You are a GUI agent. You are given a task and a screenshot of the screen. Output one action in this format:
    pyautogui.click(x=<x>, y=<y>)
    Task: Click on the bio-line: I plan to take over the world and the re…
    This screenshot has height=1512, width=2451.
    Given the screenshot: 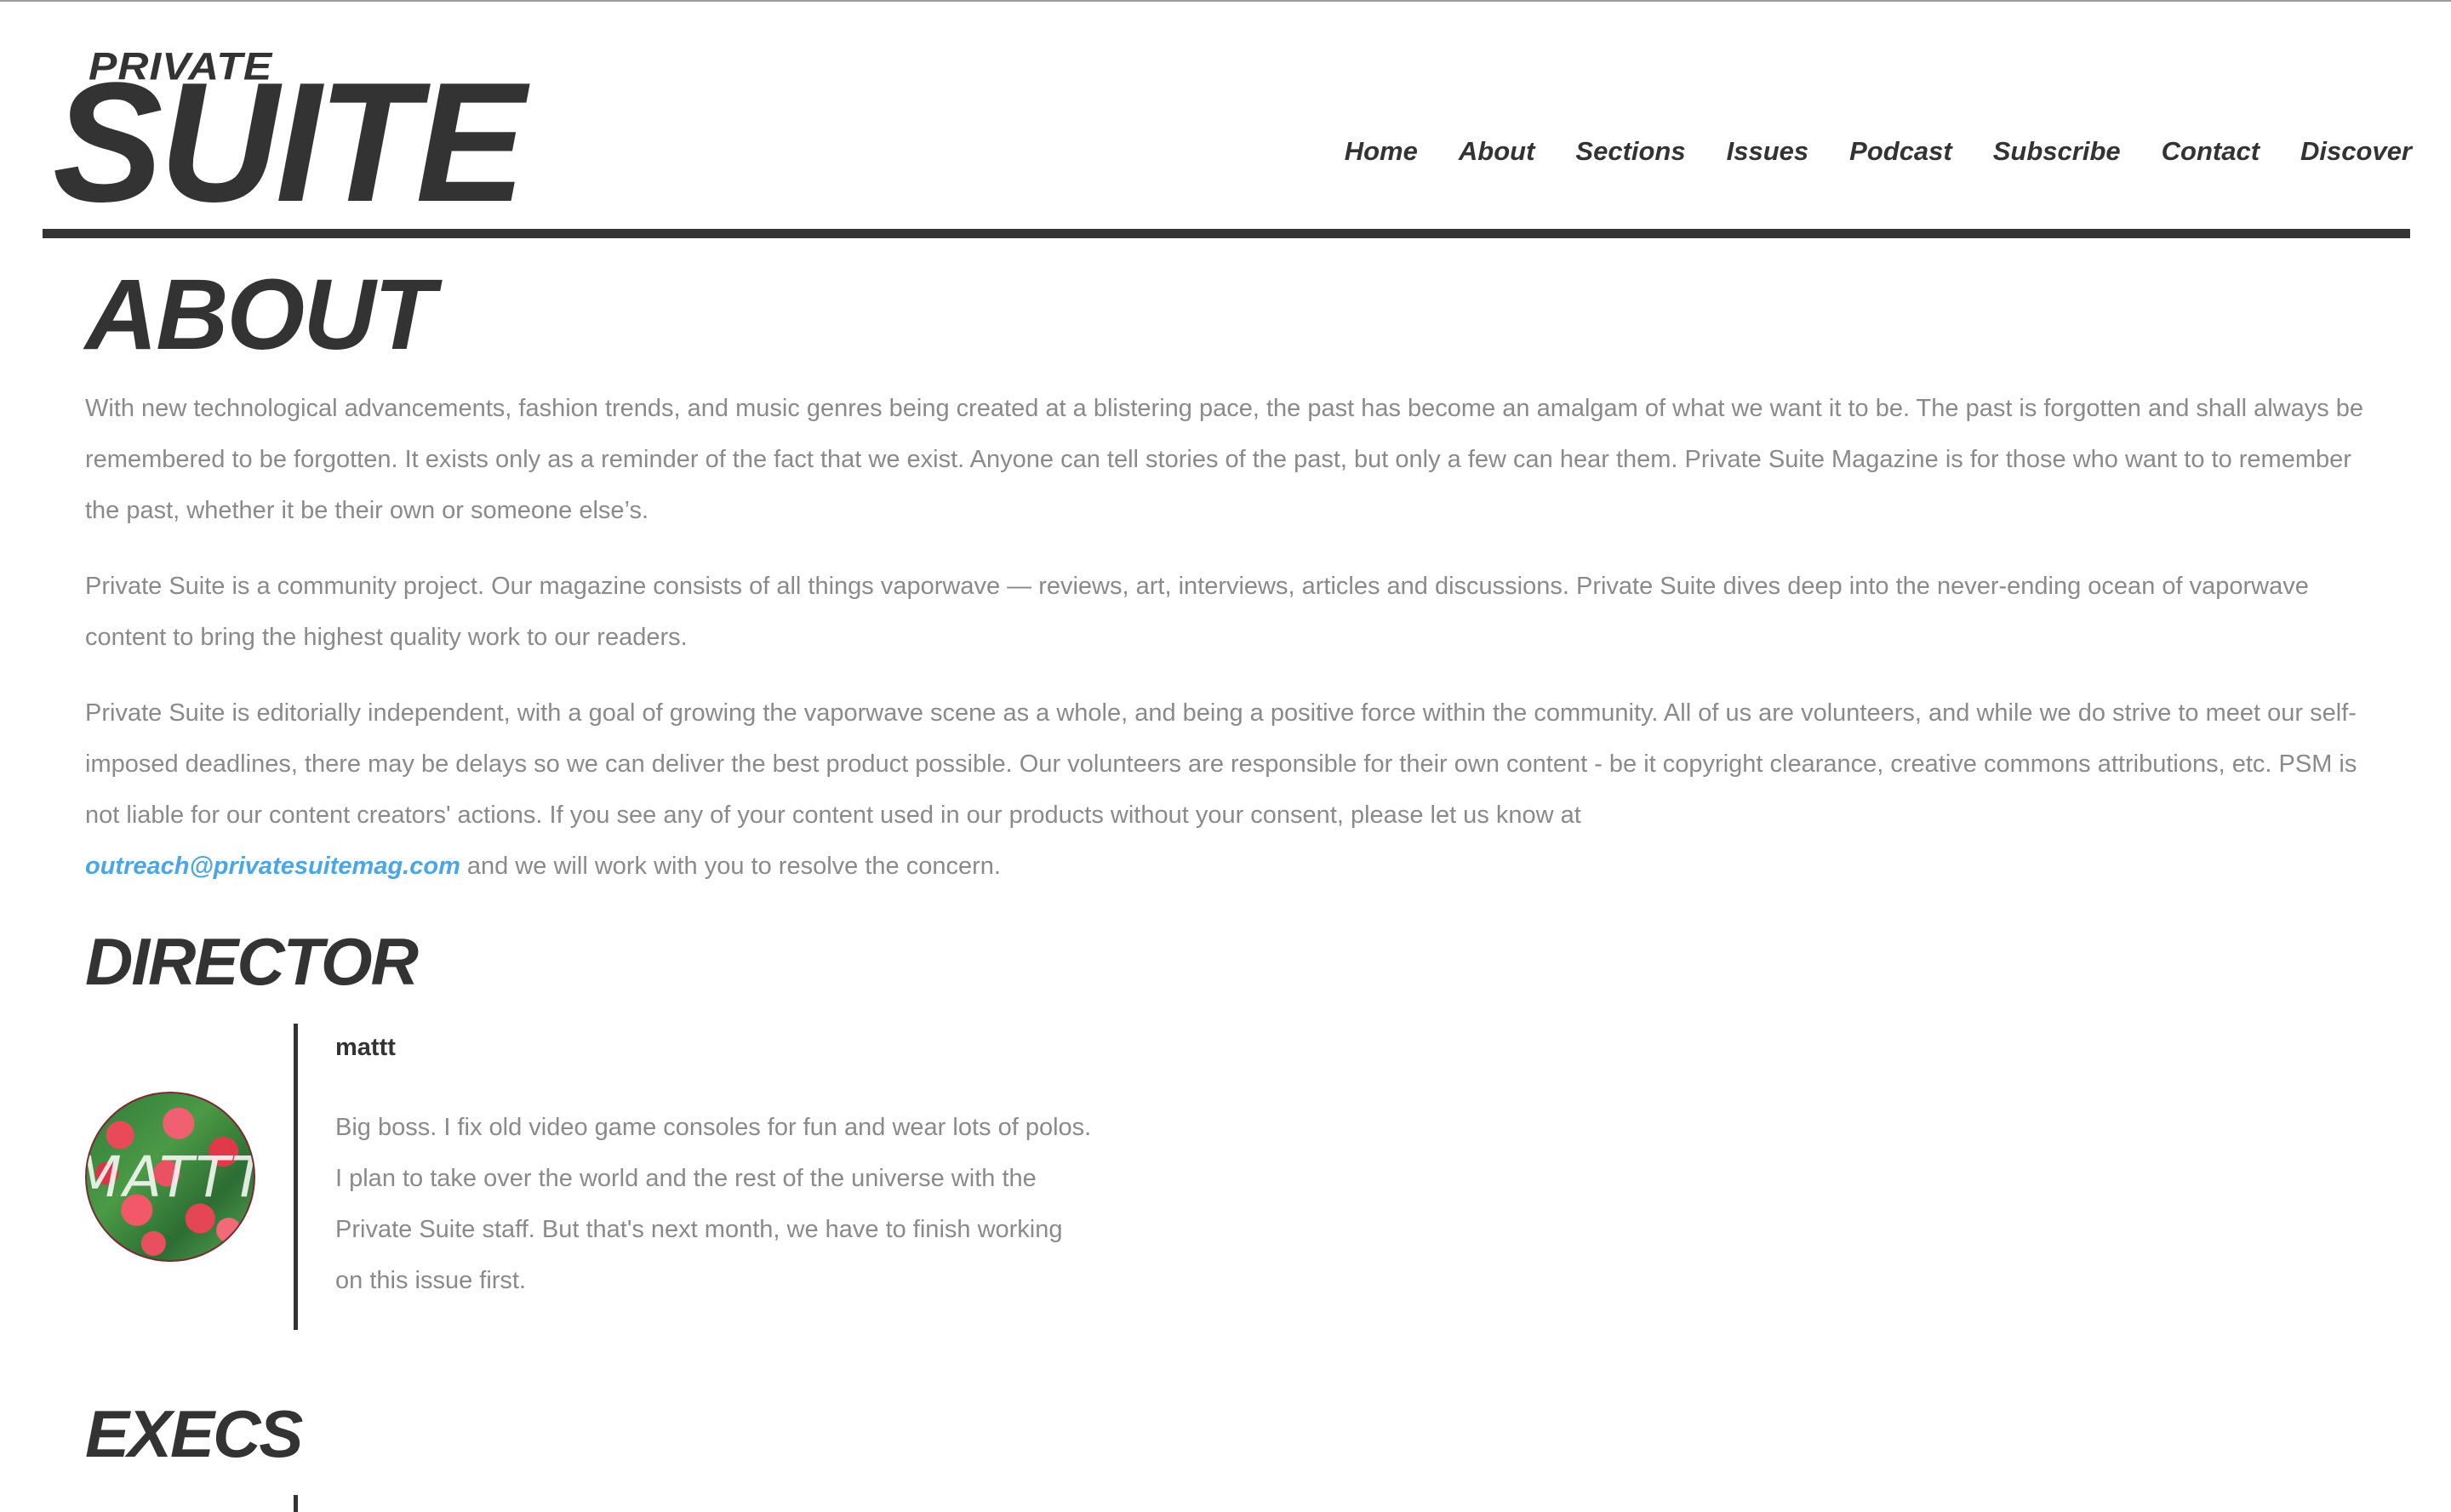 What is the action you would take?
    pyautogui.click(x=686, y=1178)
    